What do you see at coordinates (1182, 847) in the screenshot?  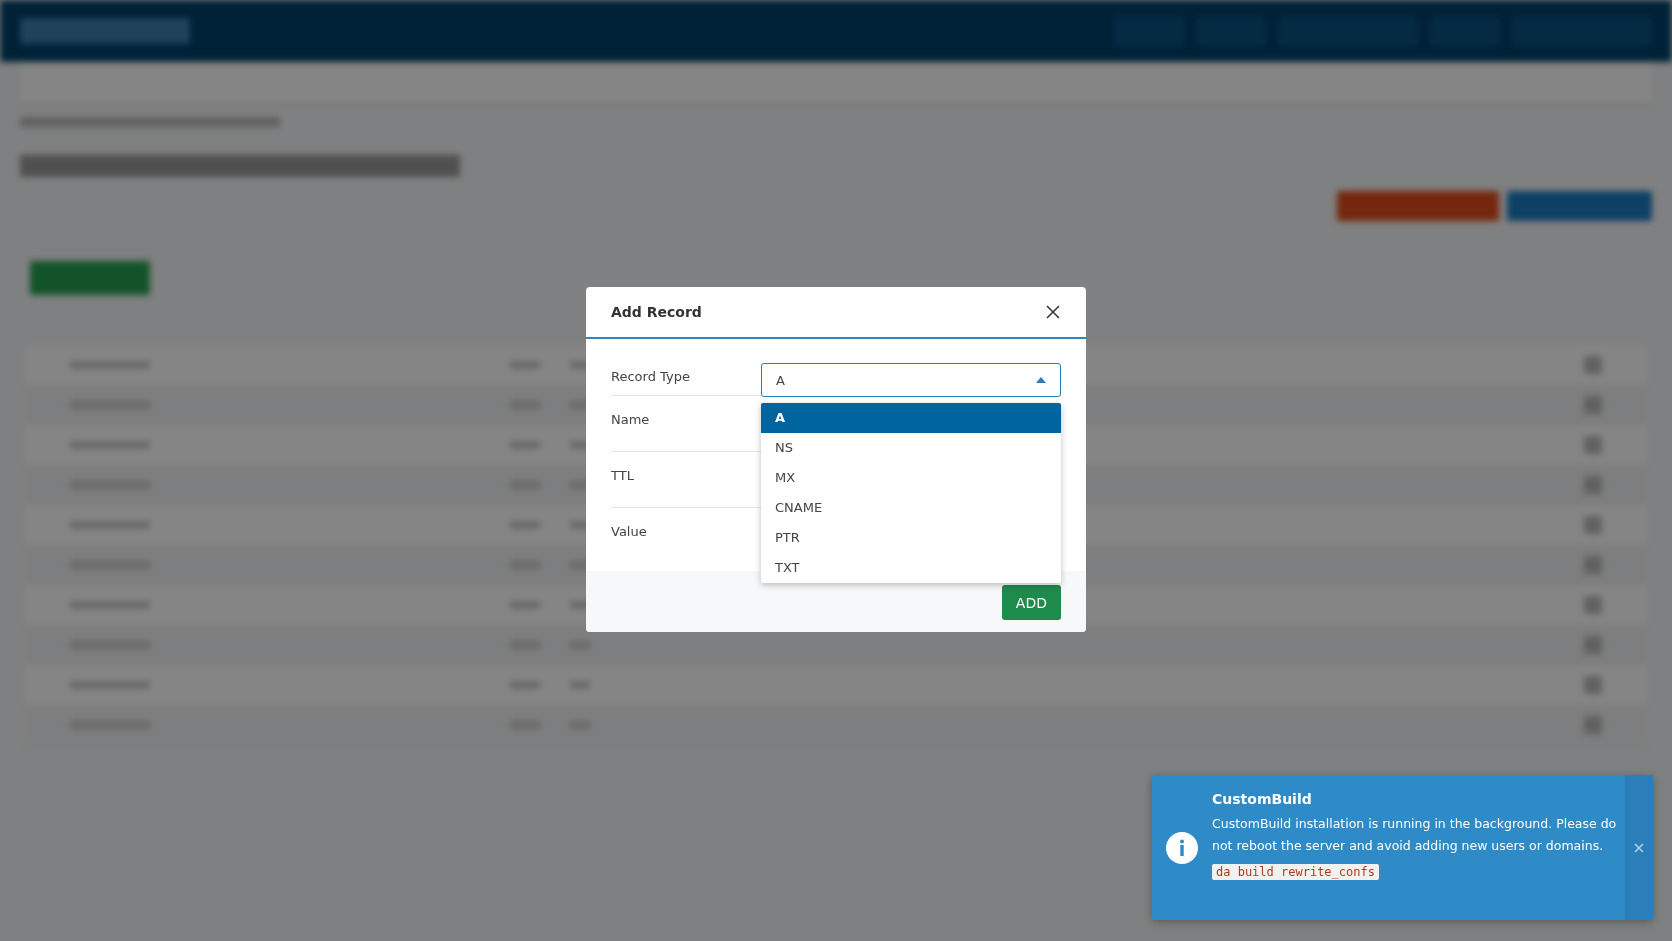 I see `info-icon` at bounding box center [1182, 847].